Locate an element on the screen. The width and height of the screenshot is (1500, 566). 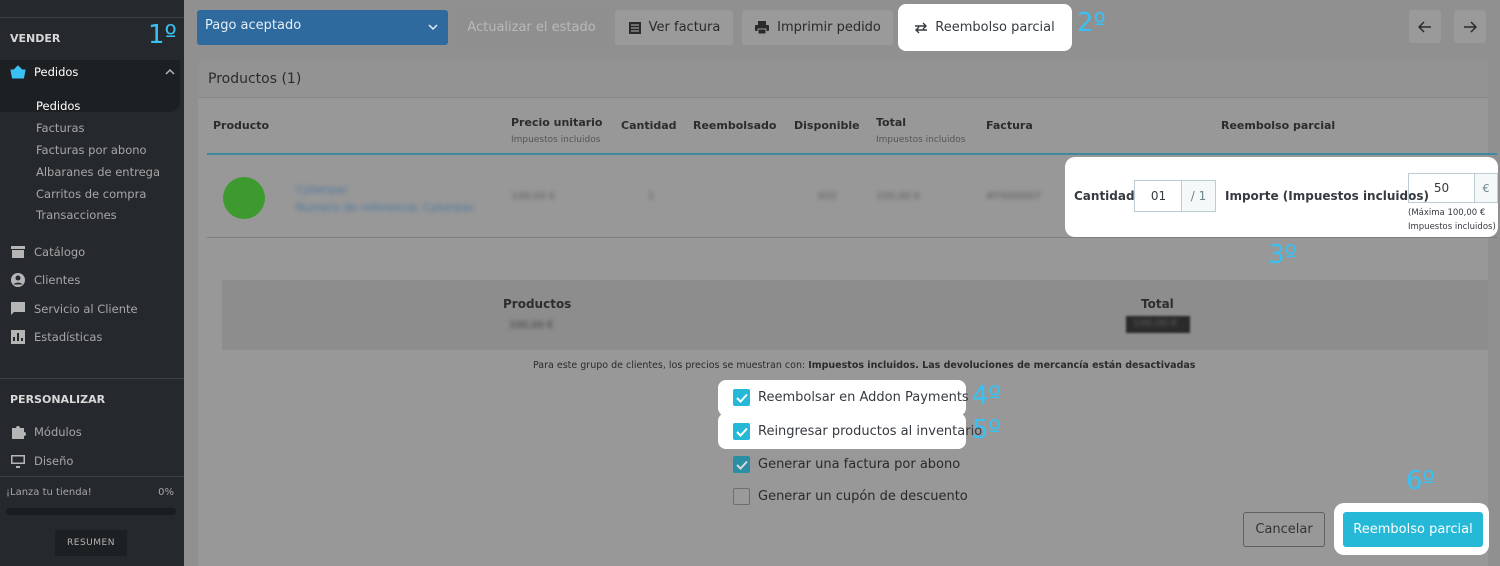
next-order-button is located at coordinates (1470, 26).